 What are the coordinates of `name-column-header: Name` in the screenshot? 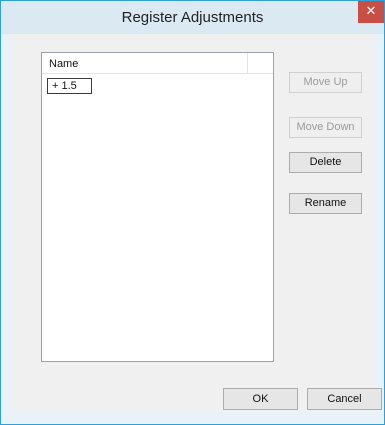 It's located at (64, 64).